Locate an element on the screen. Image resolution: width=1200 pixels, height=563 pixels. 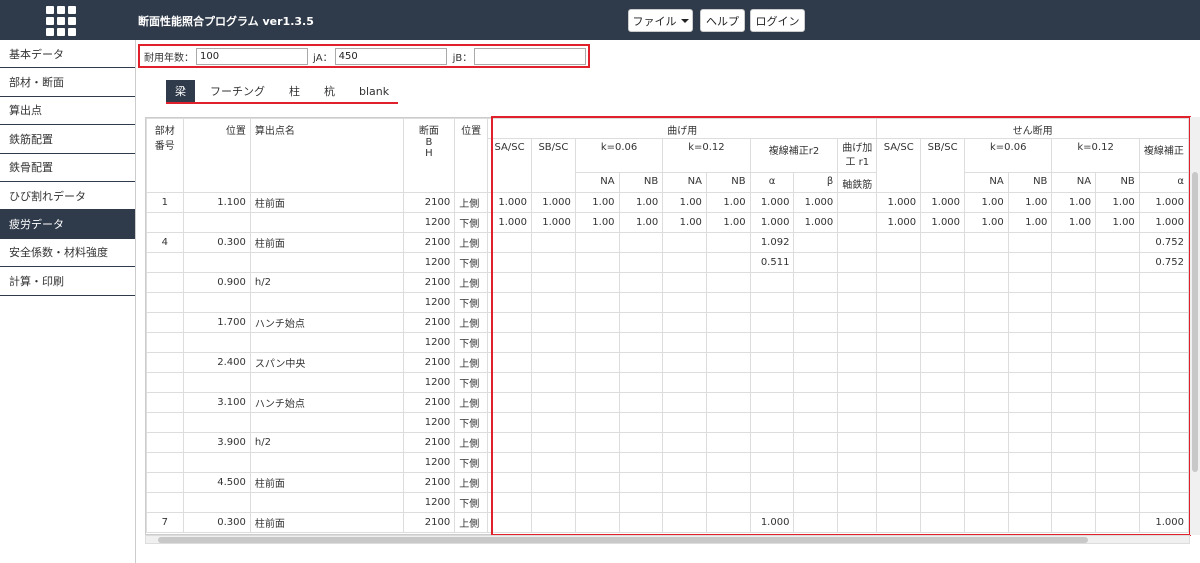
tab-item: 柱 is located at coordinates (294, 91).